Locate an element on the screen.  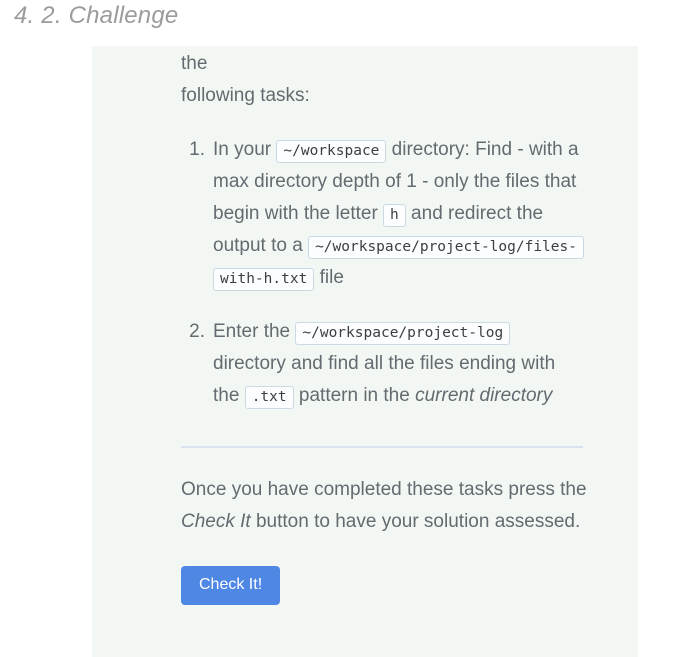
page-title: 4. 2. Challenge is located at coordinates (96, 15).